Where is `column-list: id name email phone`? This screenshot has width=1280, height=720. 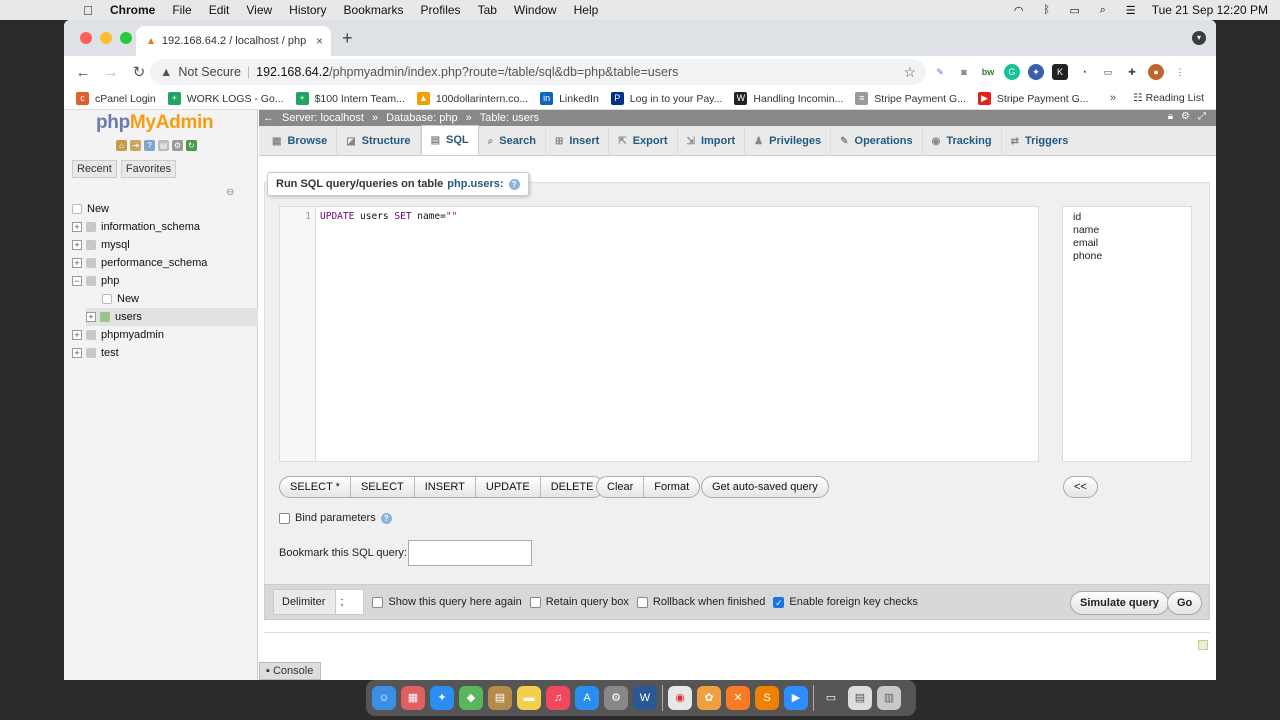 column-list: id name email phone is located at coordinates (1127, 334).